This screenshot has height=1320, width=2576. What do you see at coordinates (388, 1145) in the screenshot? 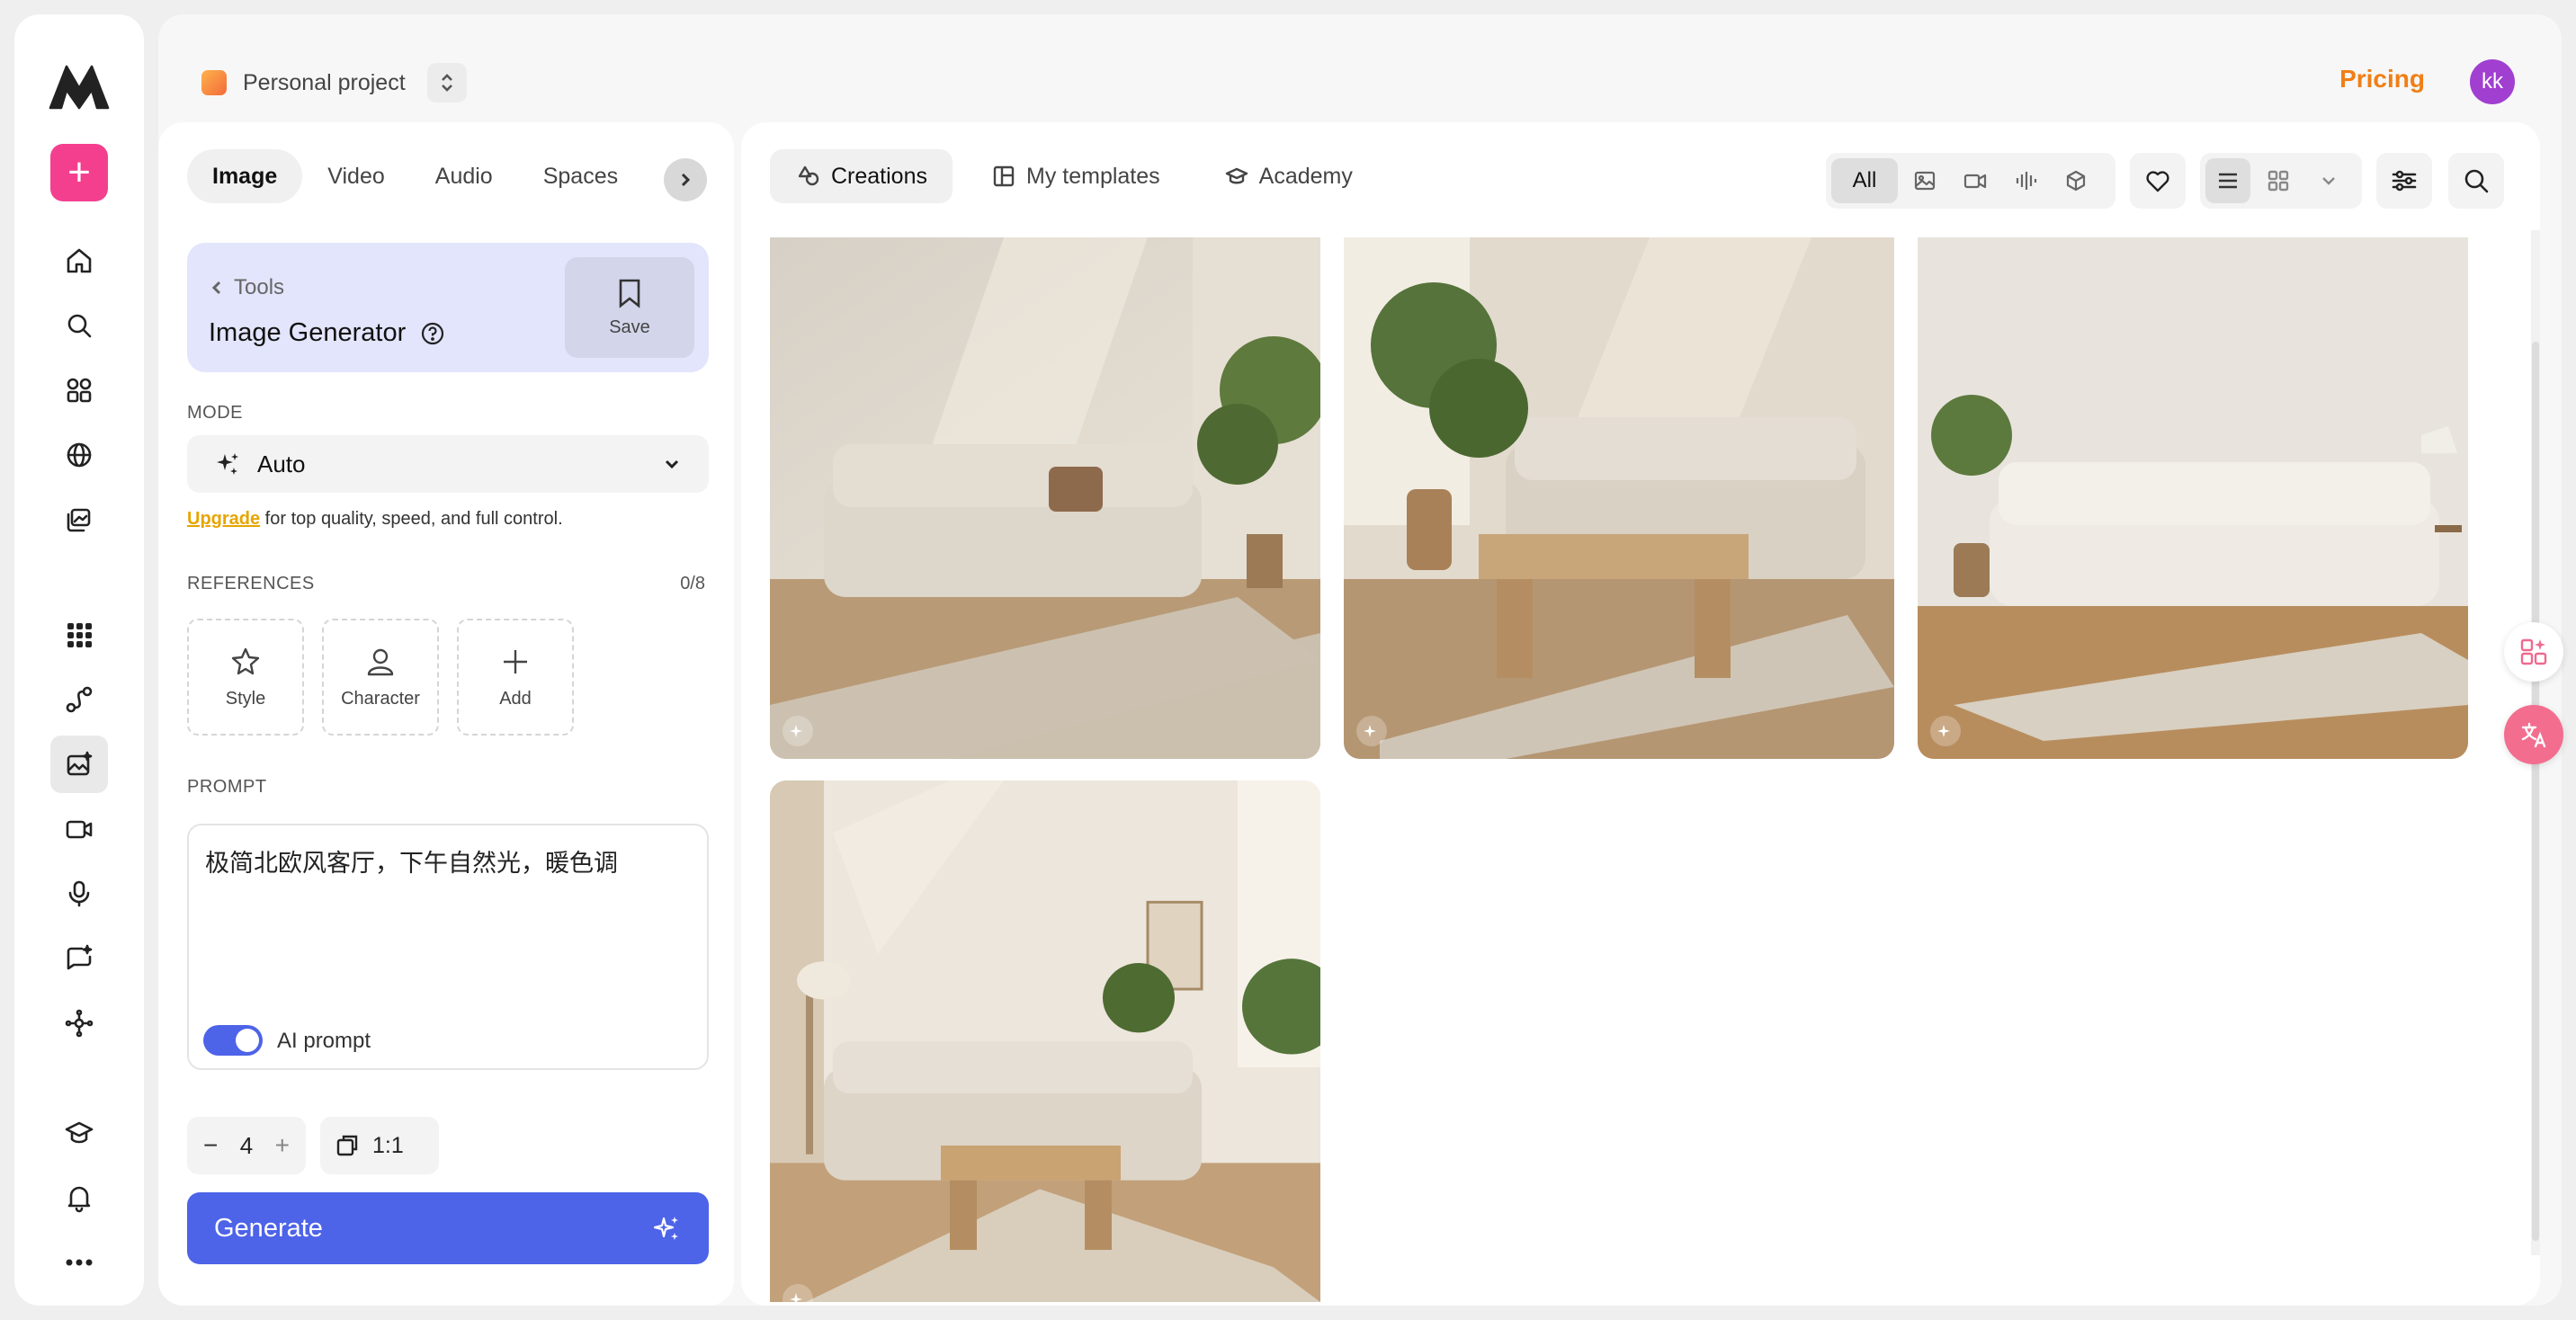
I see `aspect-ratio-value: 1:1` at bounding box center [388, 1145].